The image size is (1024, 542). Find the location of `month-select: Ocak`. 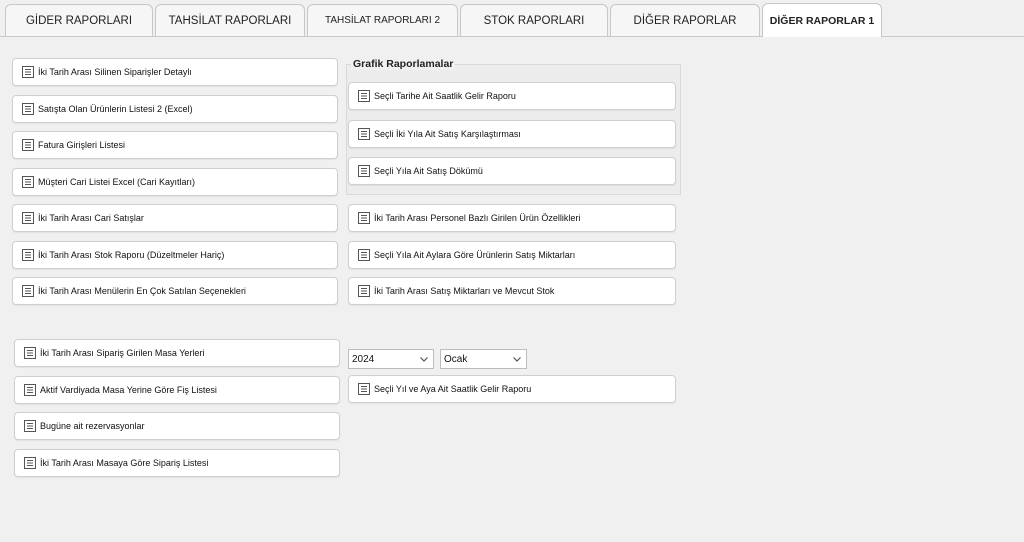

month-select: Ocak is located at coordinates (483, 359).